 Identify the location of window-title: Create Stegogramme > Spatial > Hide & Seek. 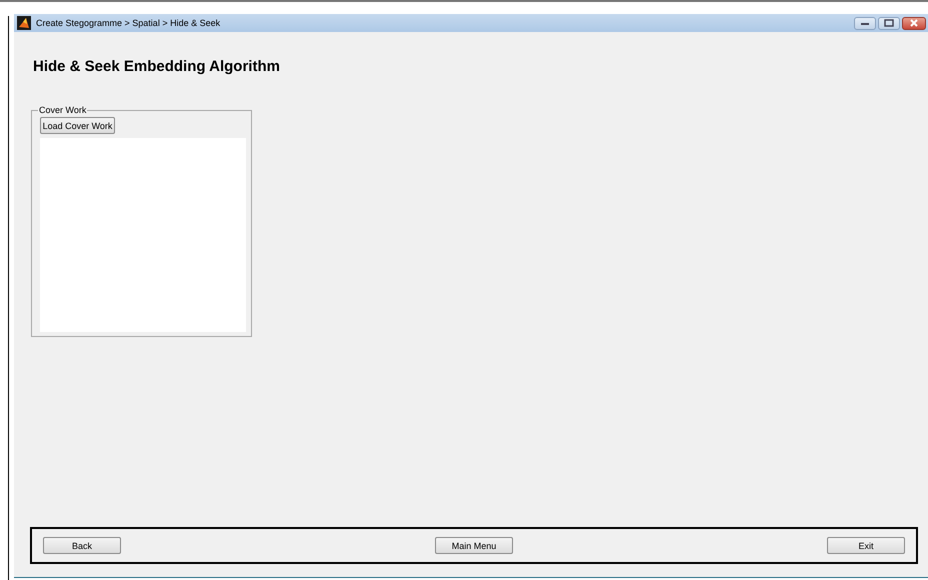
(128, 23).